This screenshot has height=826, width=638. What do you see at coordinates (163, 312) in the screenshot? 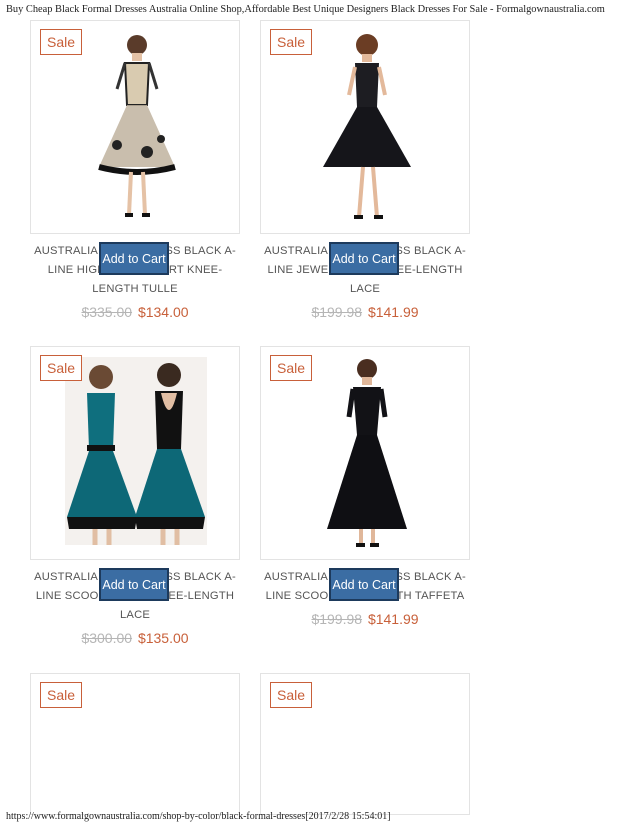
I see `sale-price: $134.00` at bounding box center [163, 312].